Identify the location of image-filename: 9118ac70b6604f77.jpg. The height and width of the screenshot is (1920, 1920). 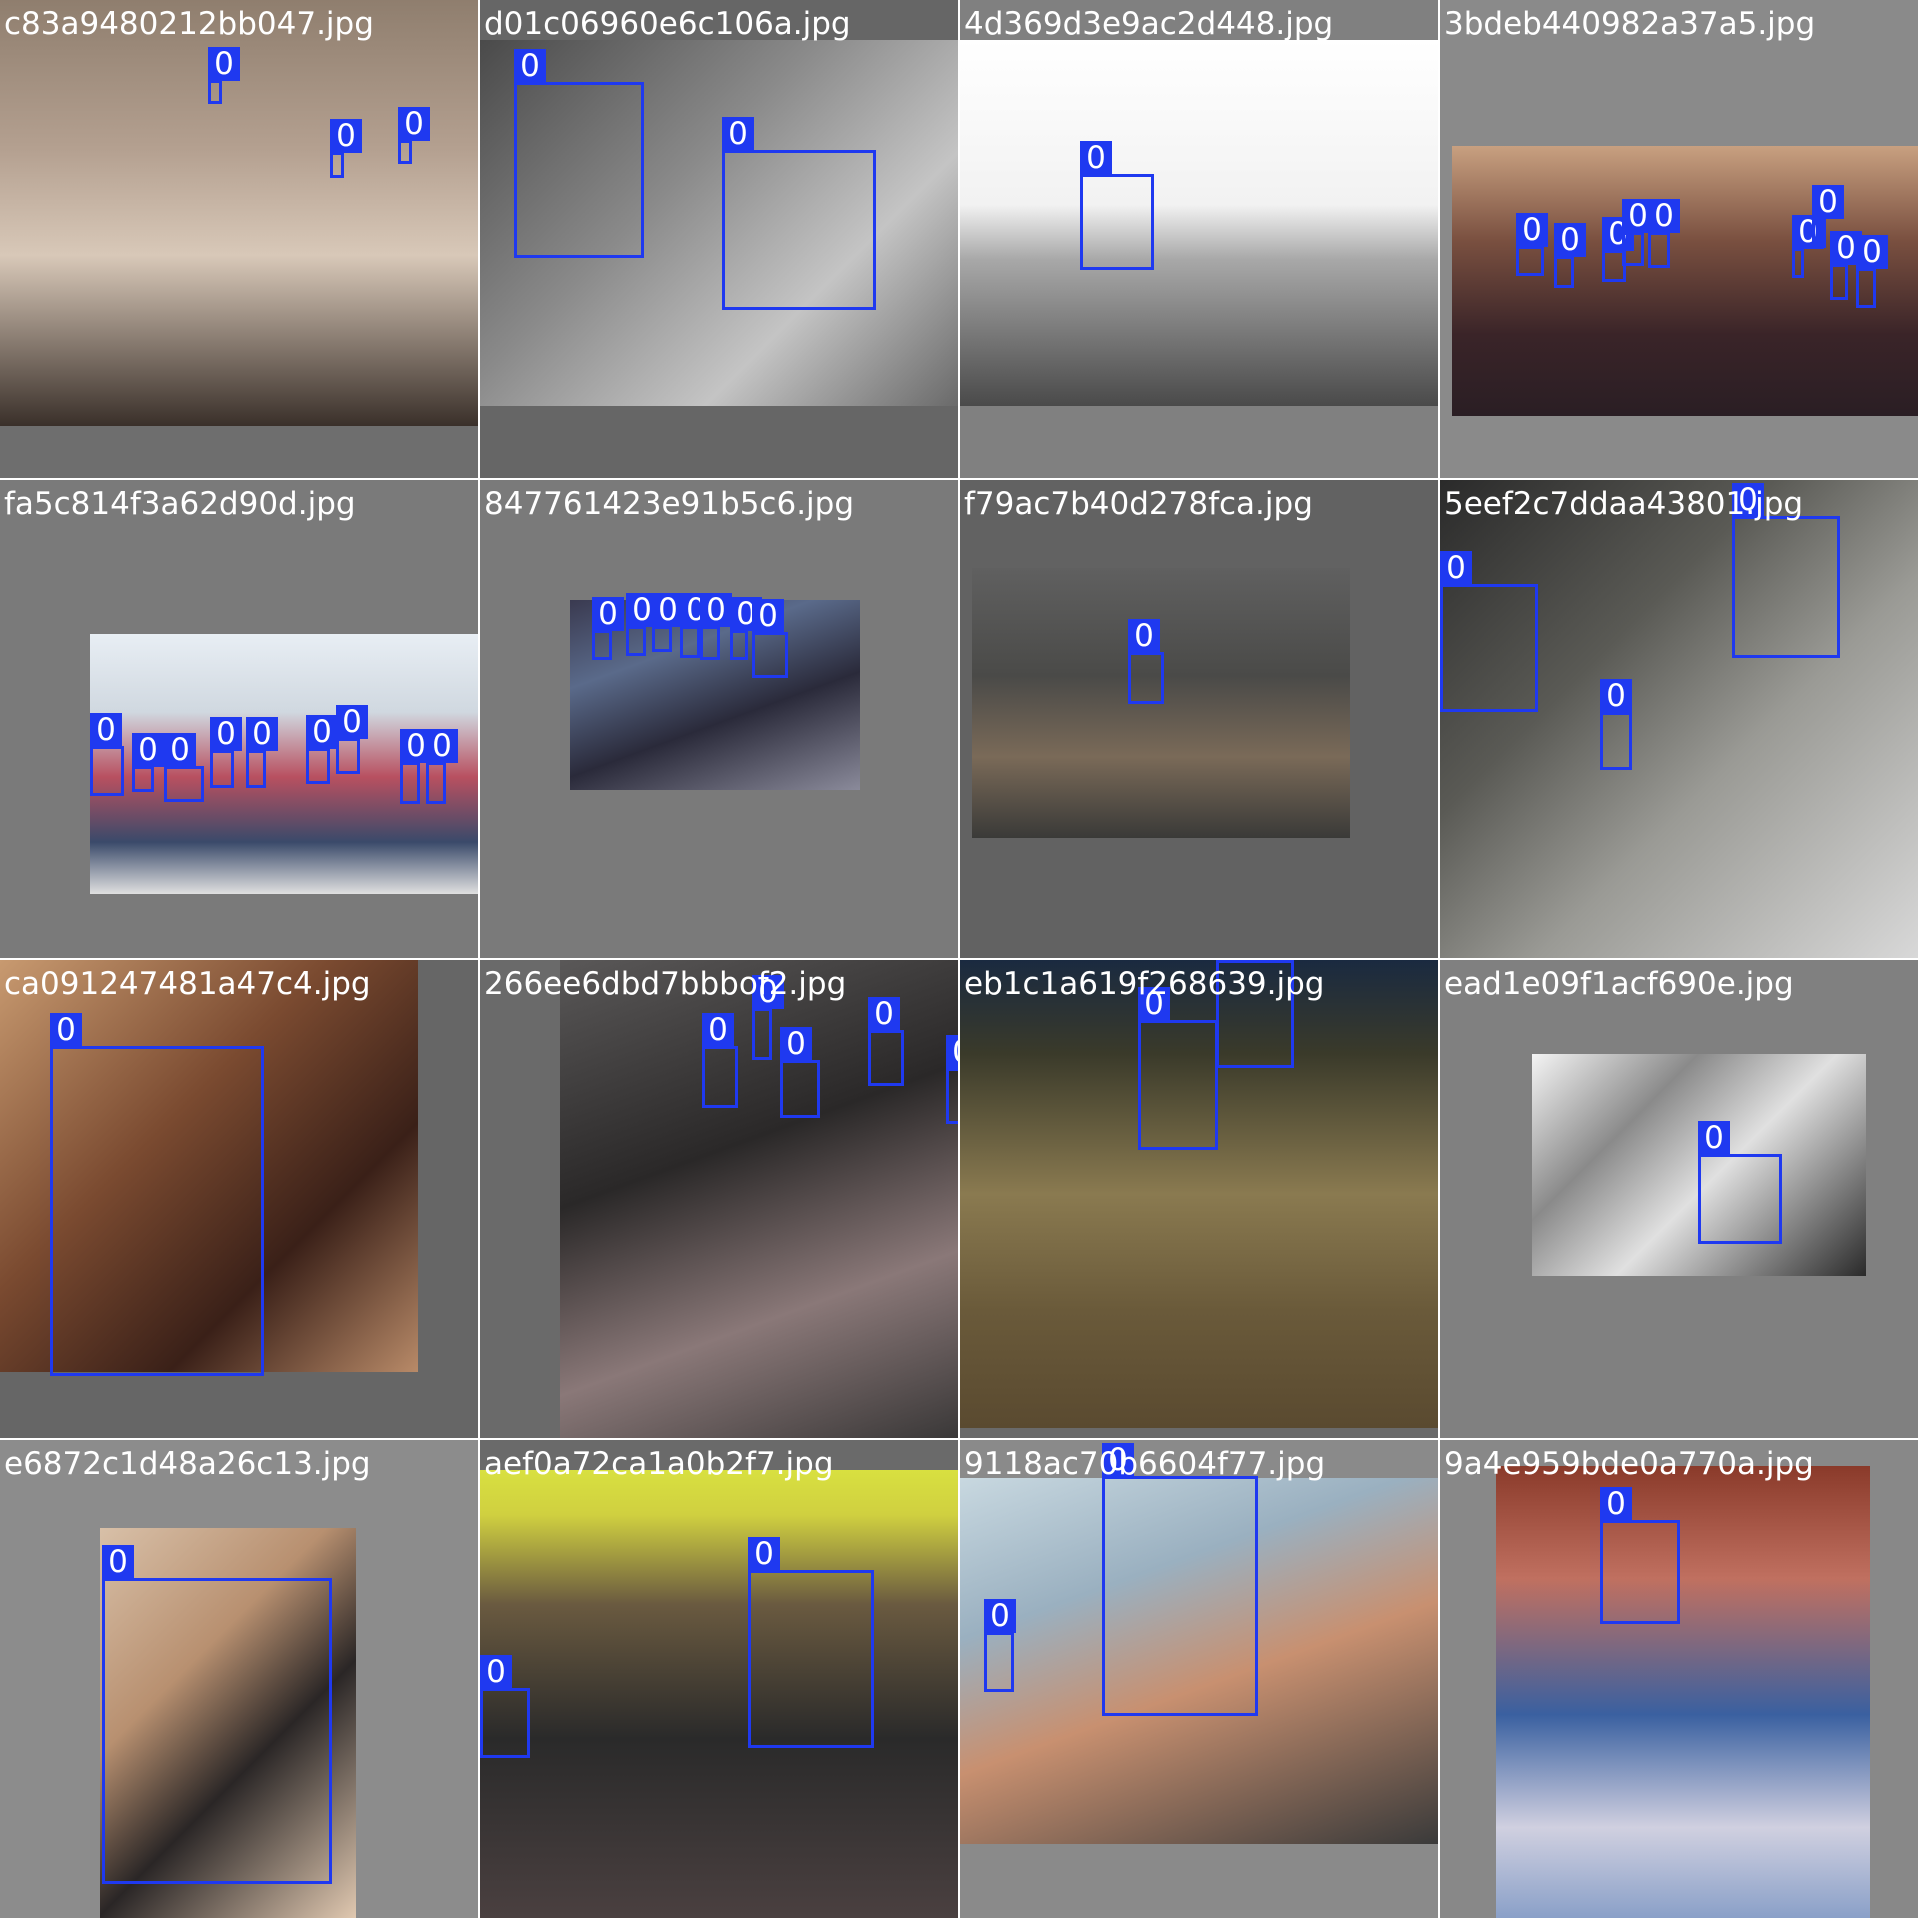
(1145, 1464).